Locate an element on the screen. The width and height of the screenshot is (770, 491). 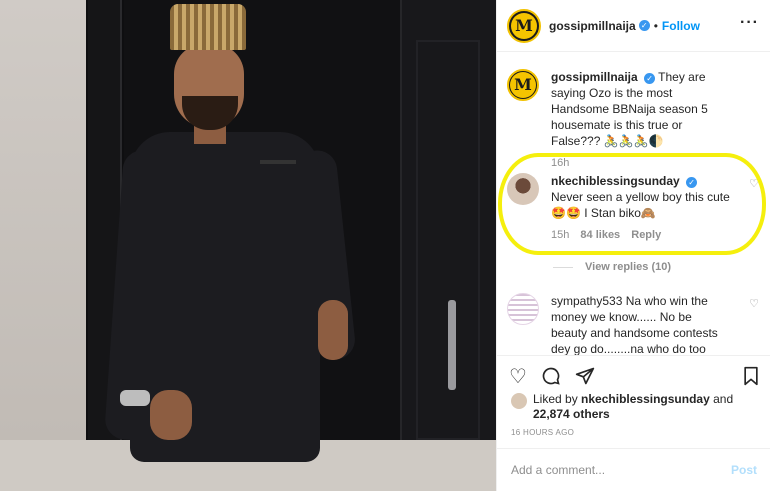
comment-icon is located at coordinates (551, 379).